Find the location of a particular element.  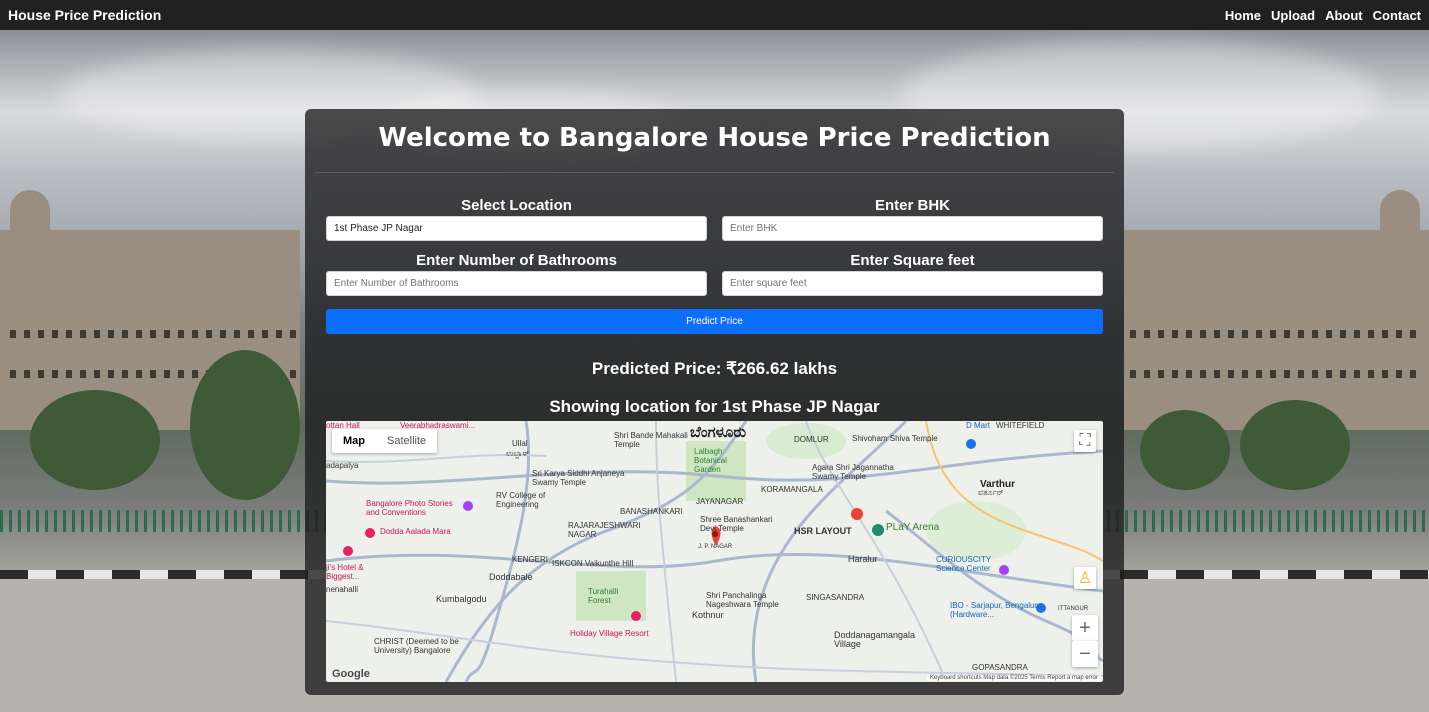

map-place-label: Shri Panchalinga Nageshwara Temple is located at coordinates (742, 600).